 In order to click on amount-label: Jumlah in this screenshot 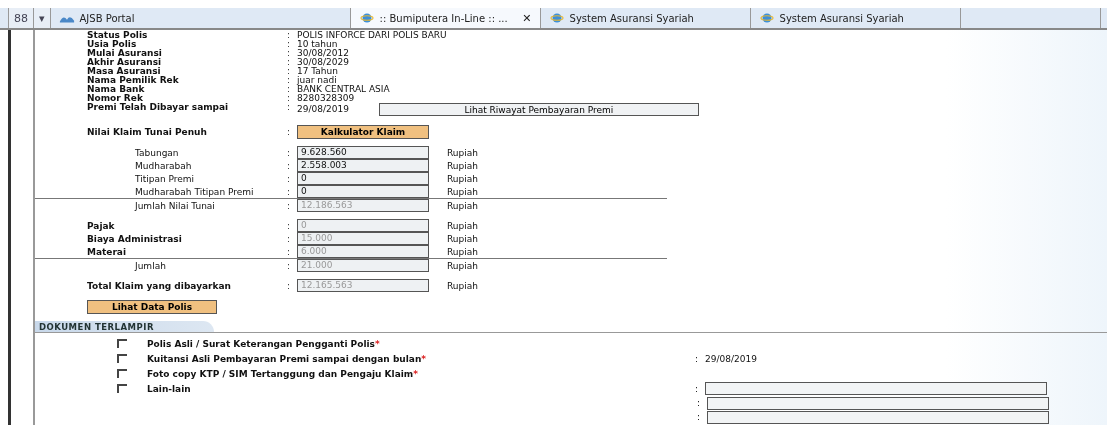, I will do `click(150, 265)`.